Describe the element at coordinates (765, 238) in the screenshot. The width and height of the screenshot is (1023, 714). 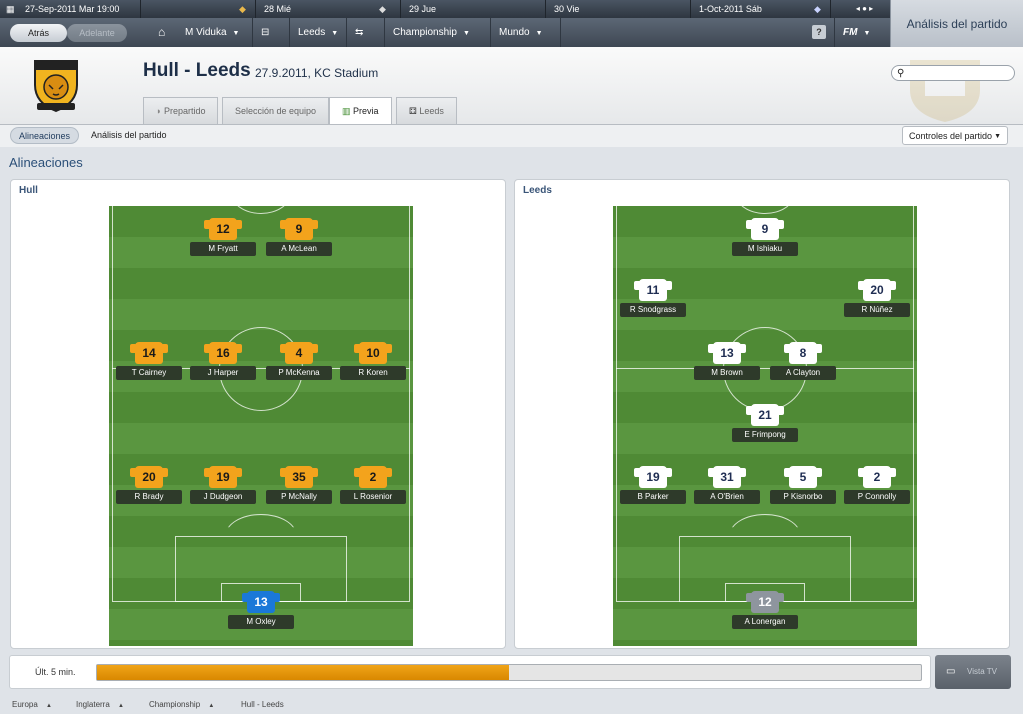
I see `player-marker: 9 M Ishiaku` at that location.